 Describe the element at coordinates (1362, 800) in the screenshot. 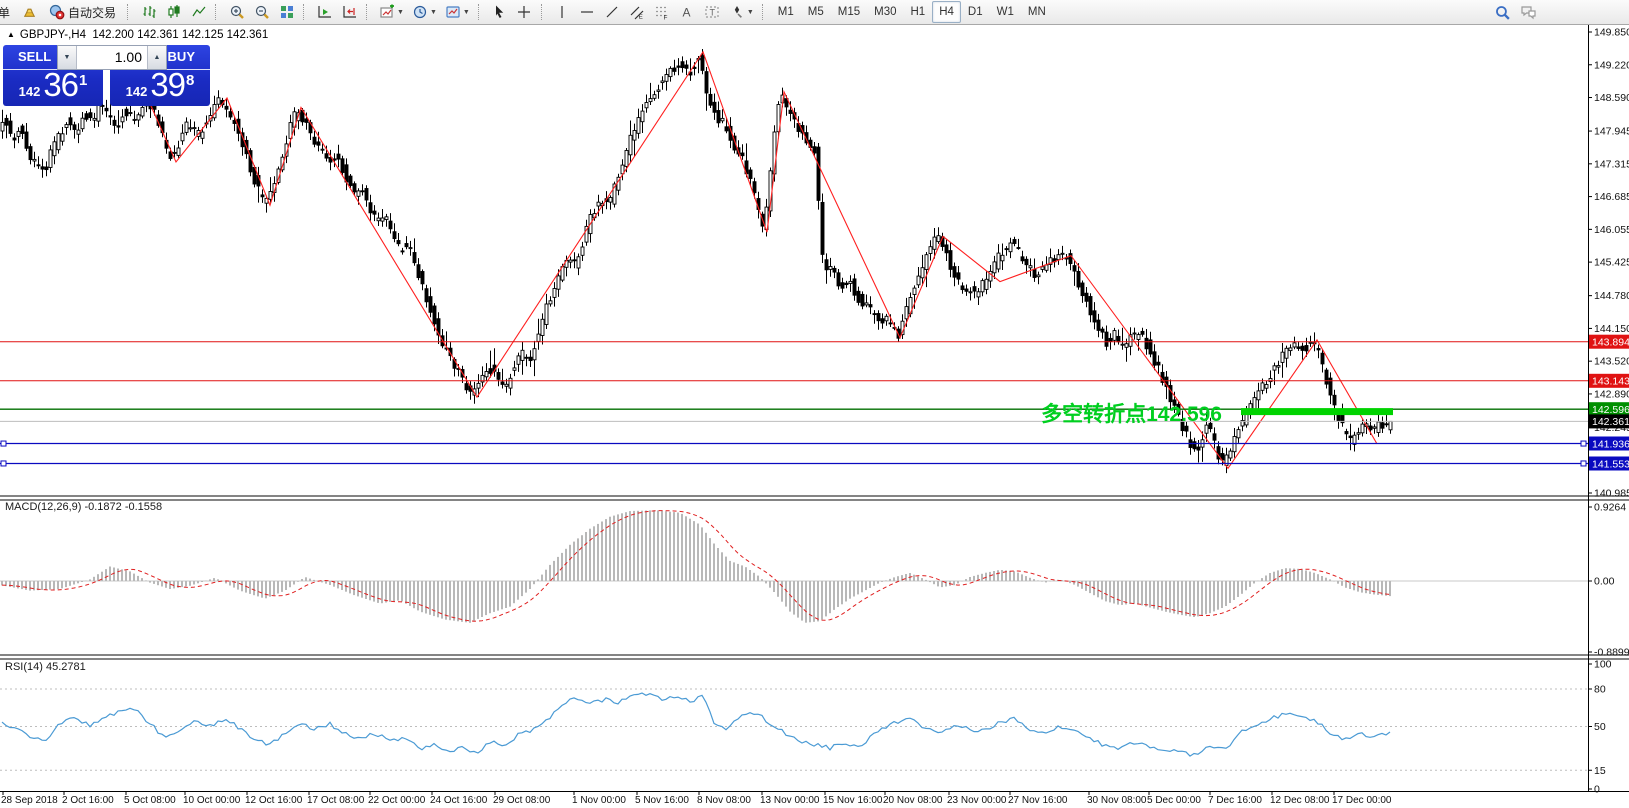

I see `time-label: 17 Dec 00:00` at that location.